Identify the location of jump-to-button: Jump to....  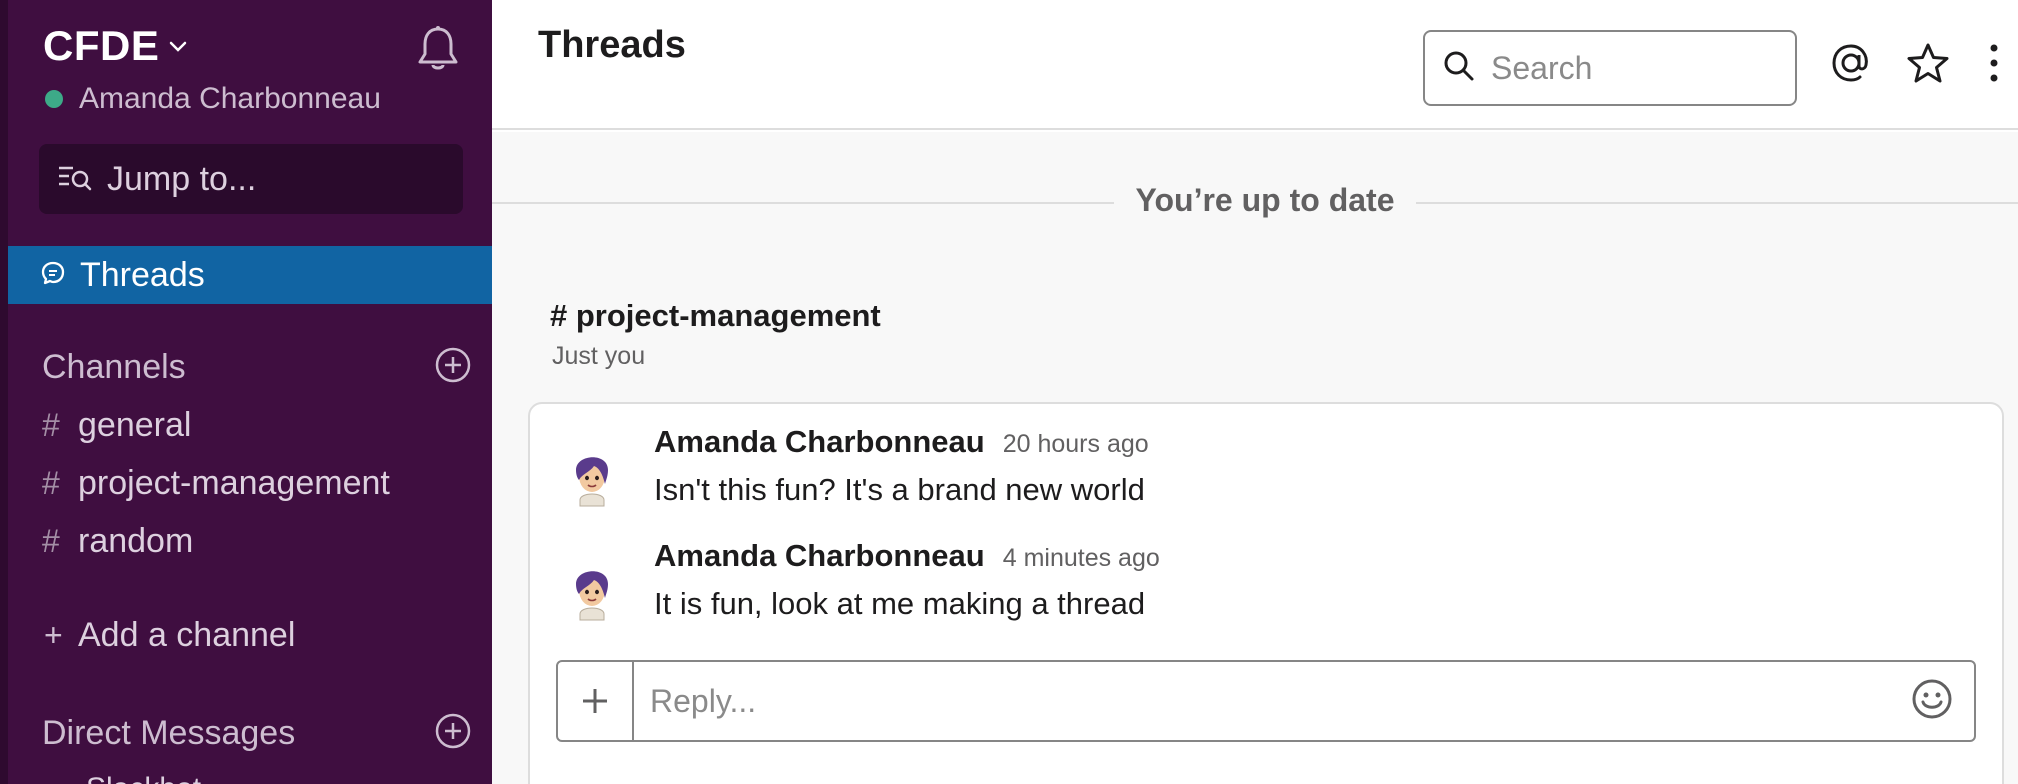
(251, 179).